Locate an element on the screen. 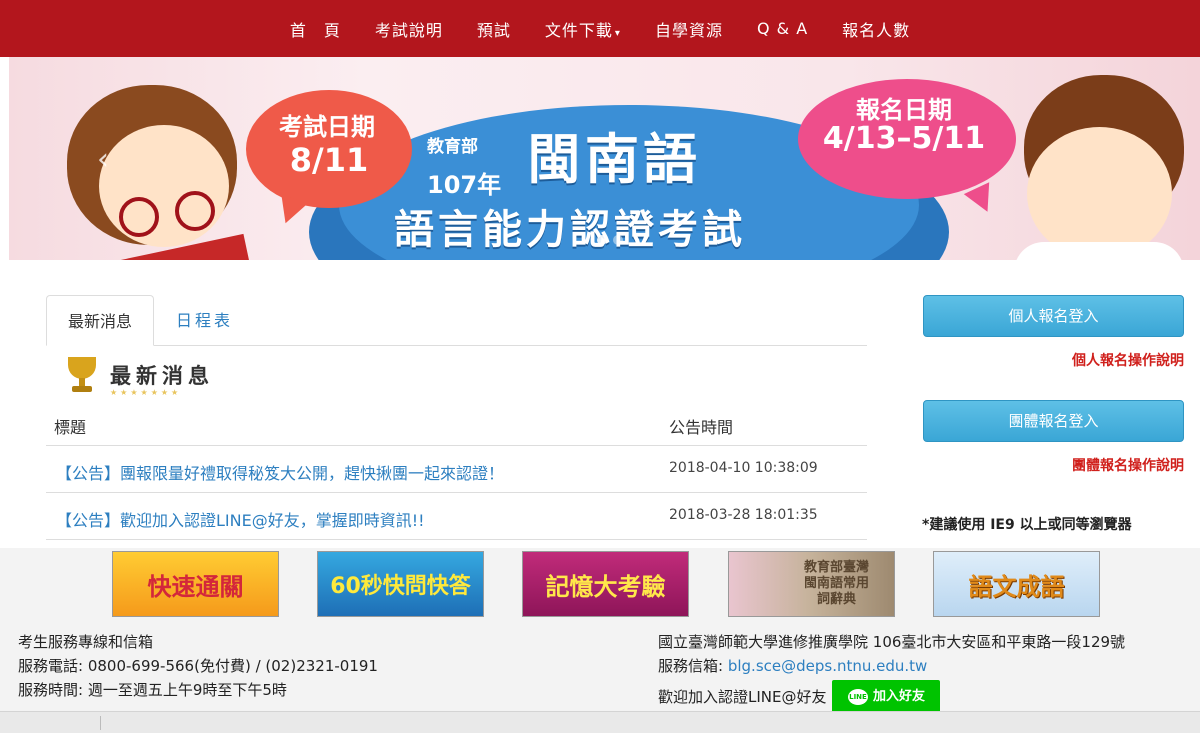 This screenshot has height=733, width=1200. ad-idioms: 語文成語 is located at coordinates (1016, 584).